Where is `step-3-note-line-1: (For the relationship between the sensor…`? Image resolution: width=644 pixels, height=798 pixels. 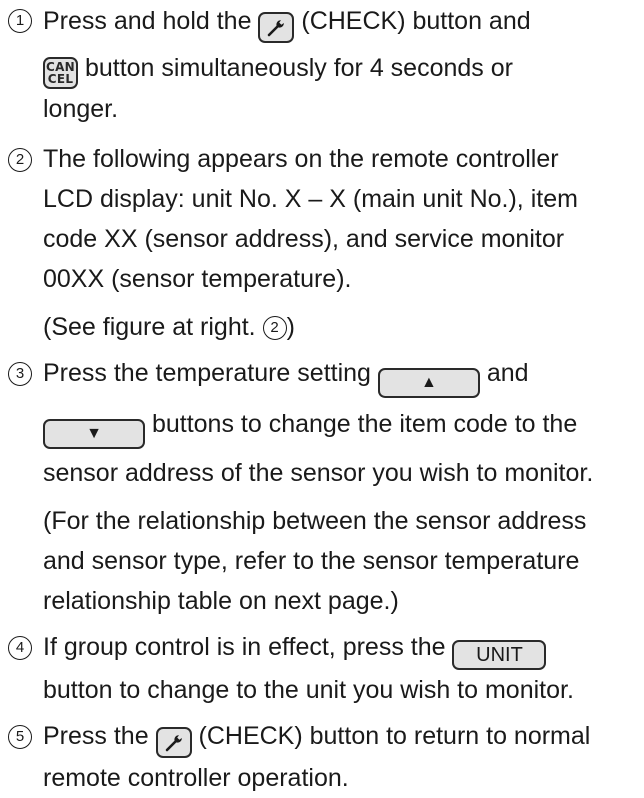 step-3-note-line-1: (For the relationship between the sensor… is located at coordinates (315, 521).